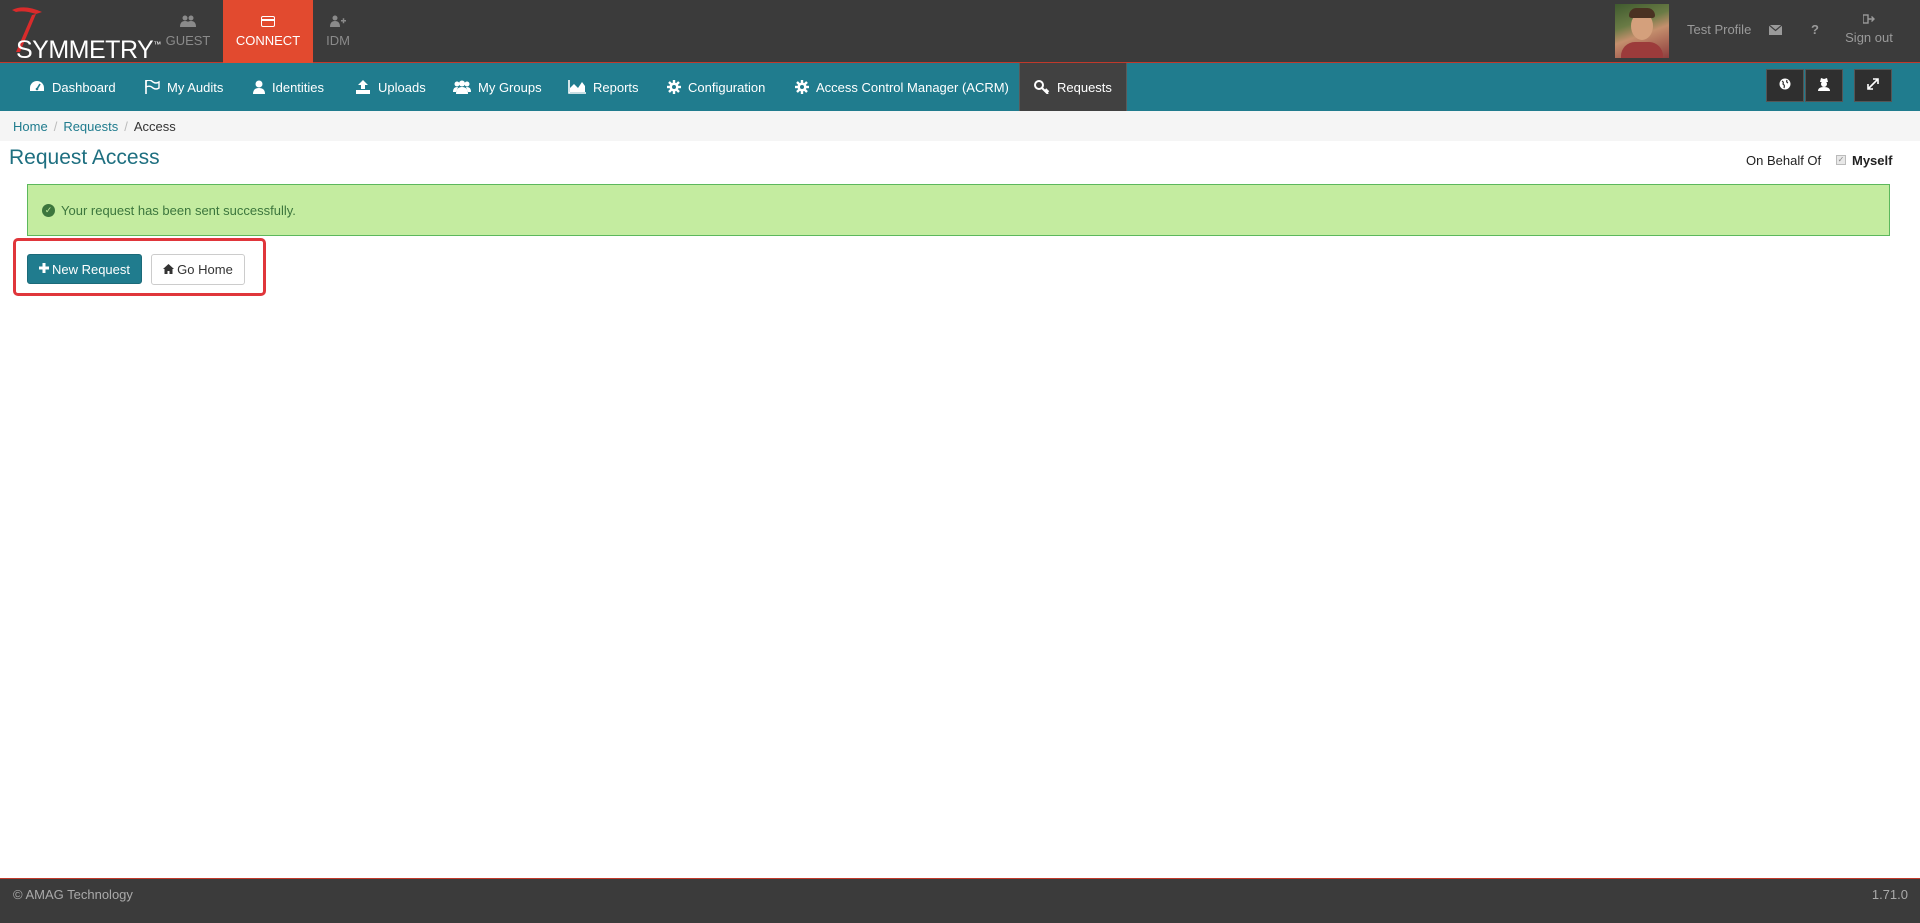  What do you see at coordinates (259, 87) in the screenshot?
I see `user-icon` at bounding box center [259, 87].